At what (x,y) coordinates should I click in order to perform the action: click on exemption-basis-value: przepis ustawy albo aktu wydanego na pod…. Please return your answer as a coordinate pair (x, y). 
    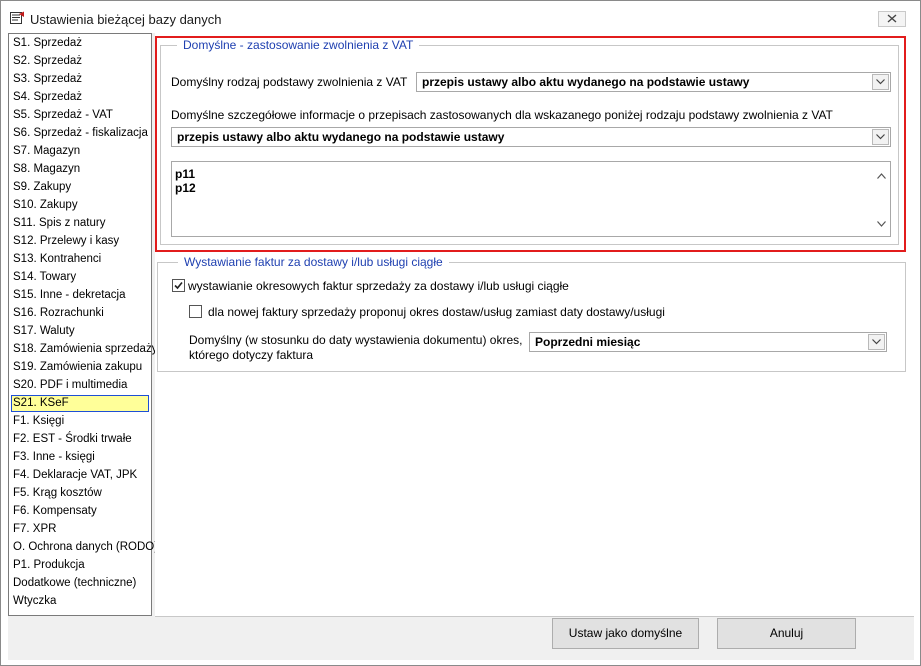
    Looking at the image, I should click on (586, 82).